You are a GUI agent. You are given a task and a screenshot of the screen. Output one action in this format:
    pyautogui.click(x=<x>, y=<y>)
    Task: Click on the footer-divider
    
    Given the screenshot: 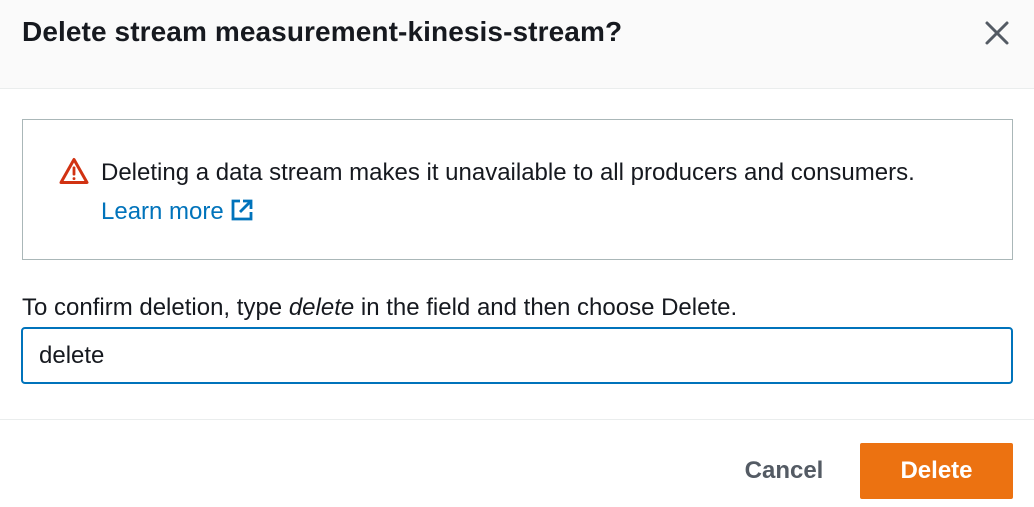 What is the action you would take?
    pyautogui.click(x=517, y=419)
    